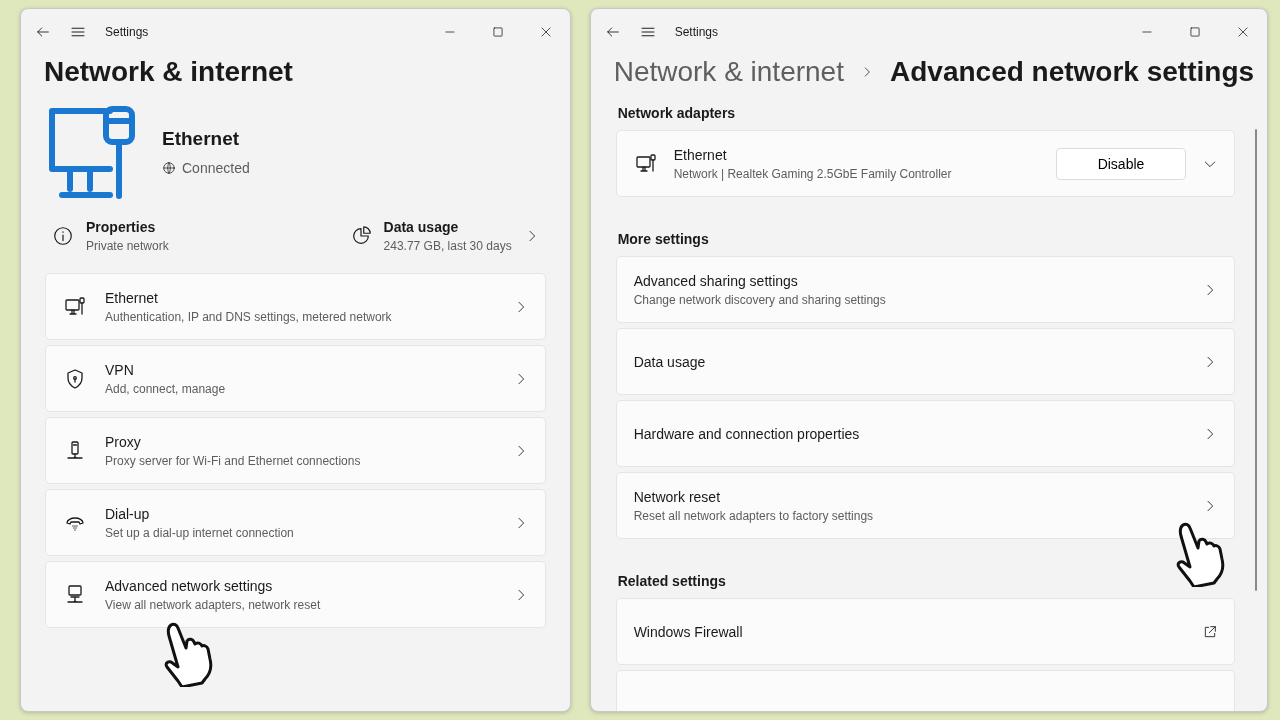 Image resolution: width=1280 pixels, height=720 pixels. I want to click on card-title: VPN, so click(120, 369).